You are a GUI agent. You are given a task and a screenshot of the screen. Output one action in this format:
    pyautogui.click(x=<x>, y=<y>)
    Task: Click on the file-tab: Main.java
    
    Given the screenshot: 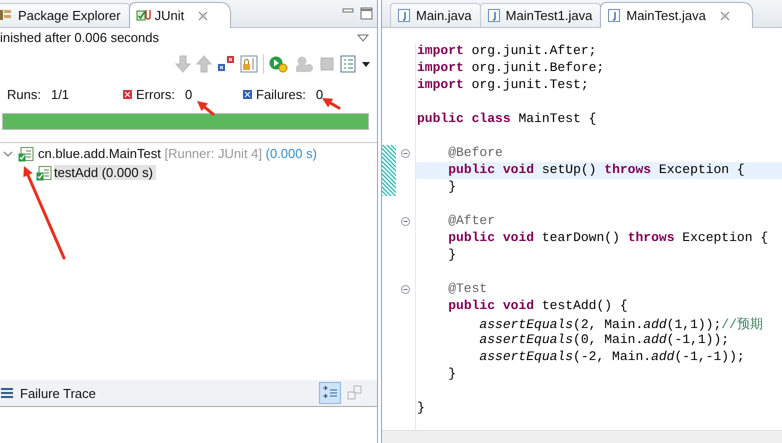 What is the action you would take?
    pyautogui.click(x=435, y=15)
    